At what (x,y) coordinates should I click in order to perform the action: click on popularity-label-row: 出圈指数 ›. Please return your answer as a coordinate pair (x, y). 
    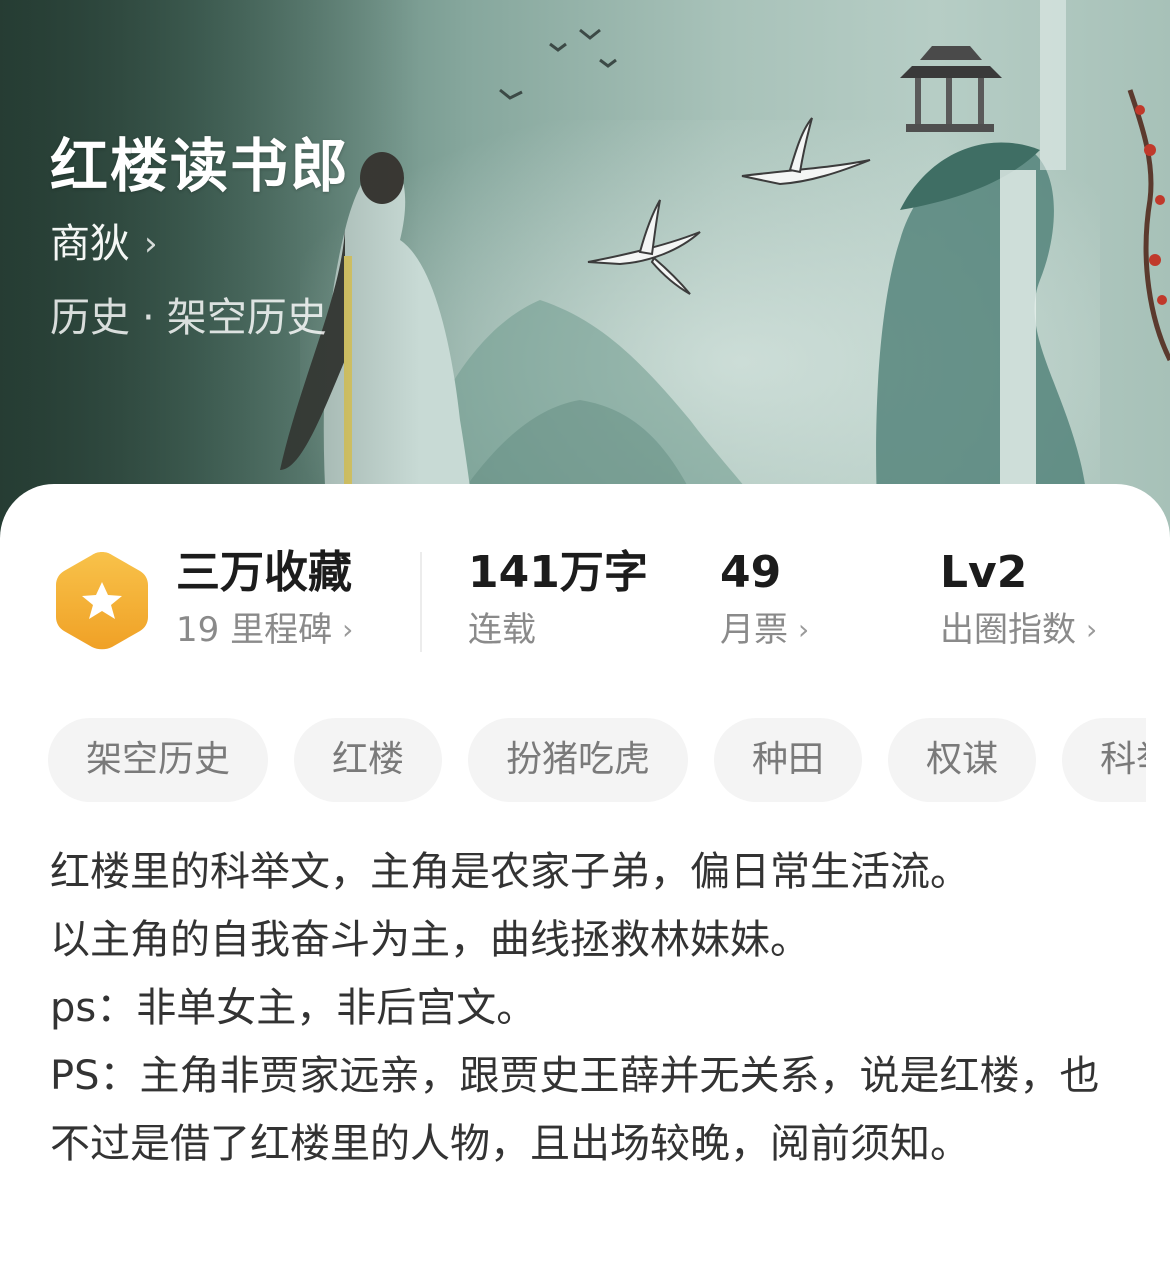
    Looking at the image, I should click on (1018, 630).